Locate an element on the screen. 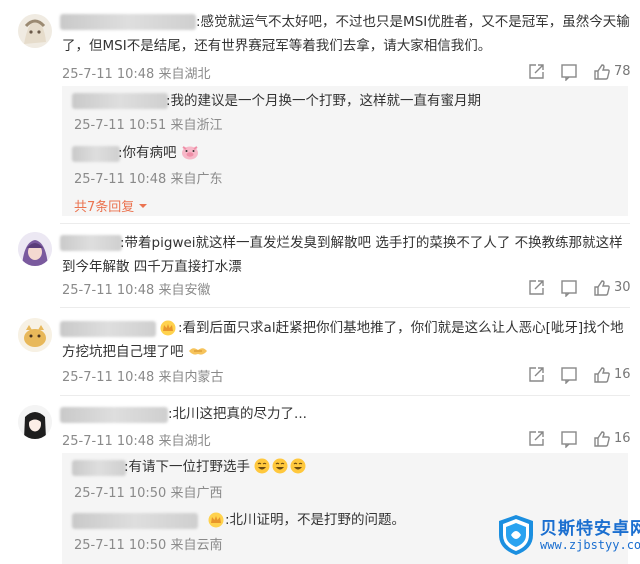  more-replies-label: 共7条回复 is located at coordinates (104, 207).